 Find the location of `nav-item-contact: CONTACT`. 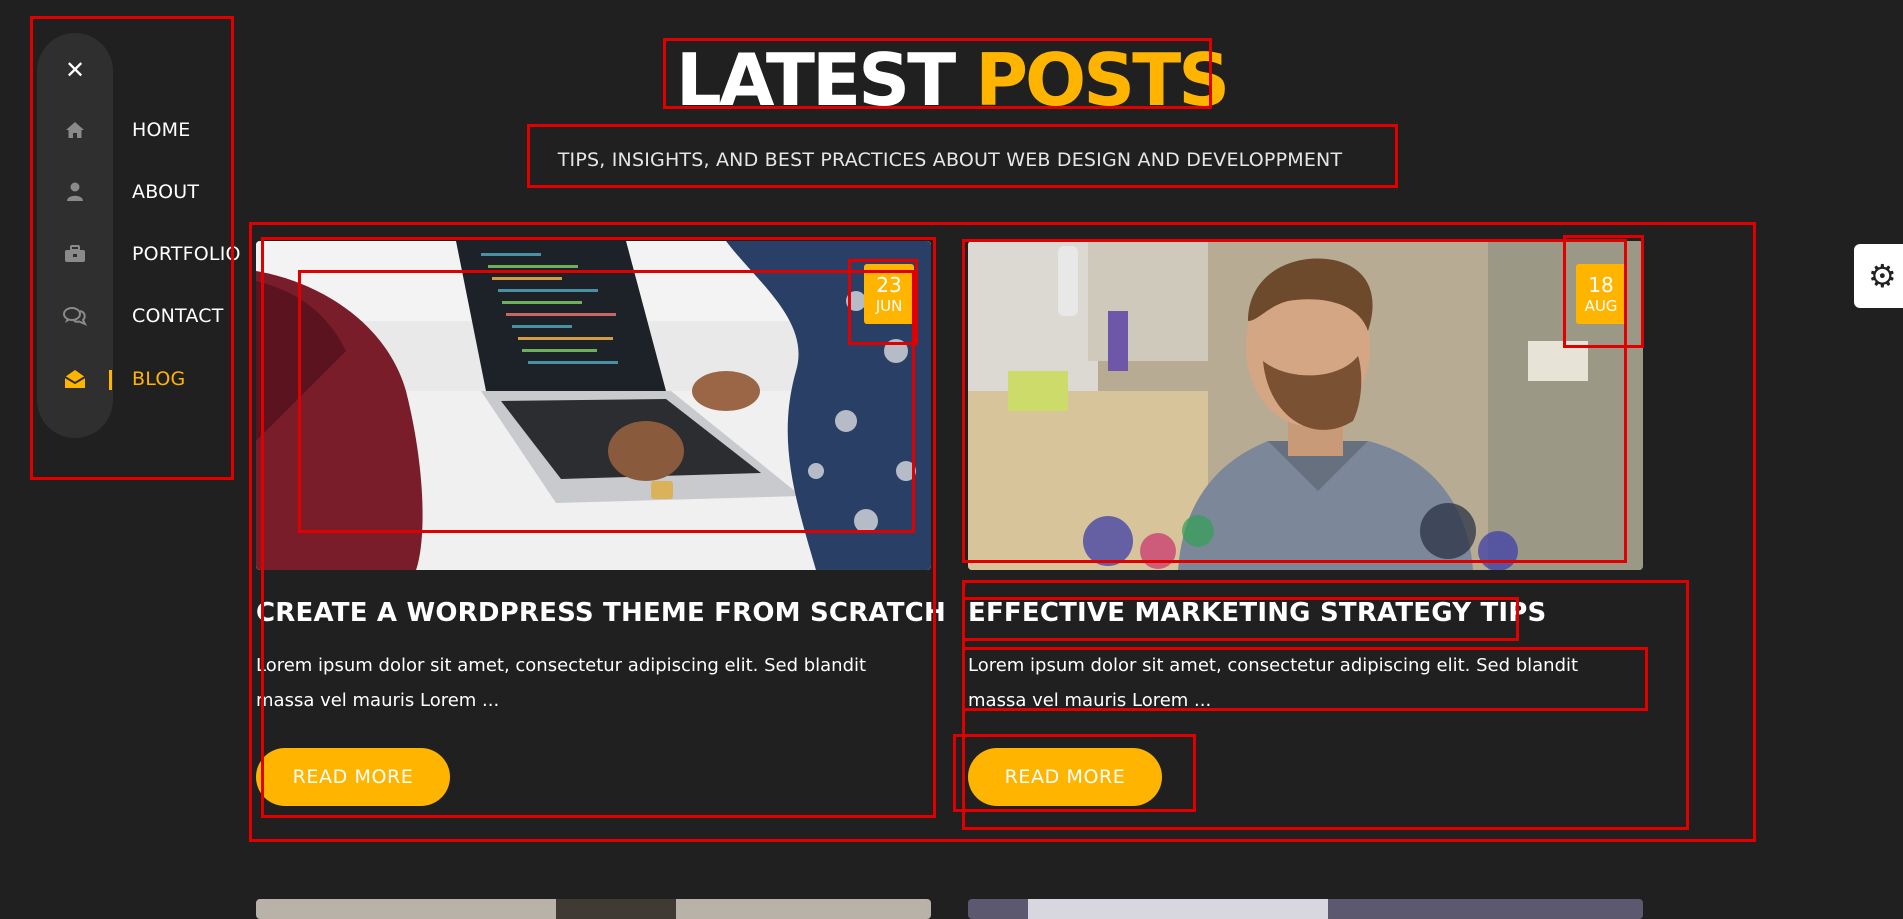

nav-item-contact: CONTACT is located at coordinates (148, 316).